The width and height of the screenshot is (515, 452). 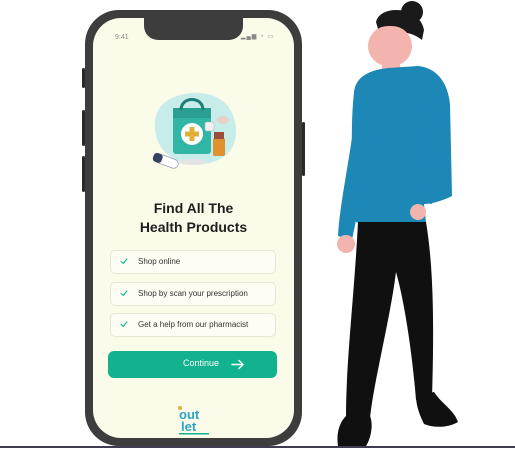 What do you see at coordinates (193, 218) in the screenshot?
I see `page-title: Find All The Health Products` at bounding box center [193, 218].